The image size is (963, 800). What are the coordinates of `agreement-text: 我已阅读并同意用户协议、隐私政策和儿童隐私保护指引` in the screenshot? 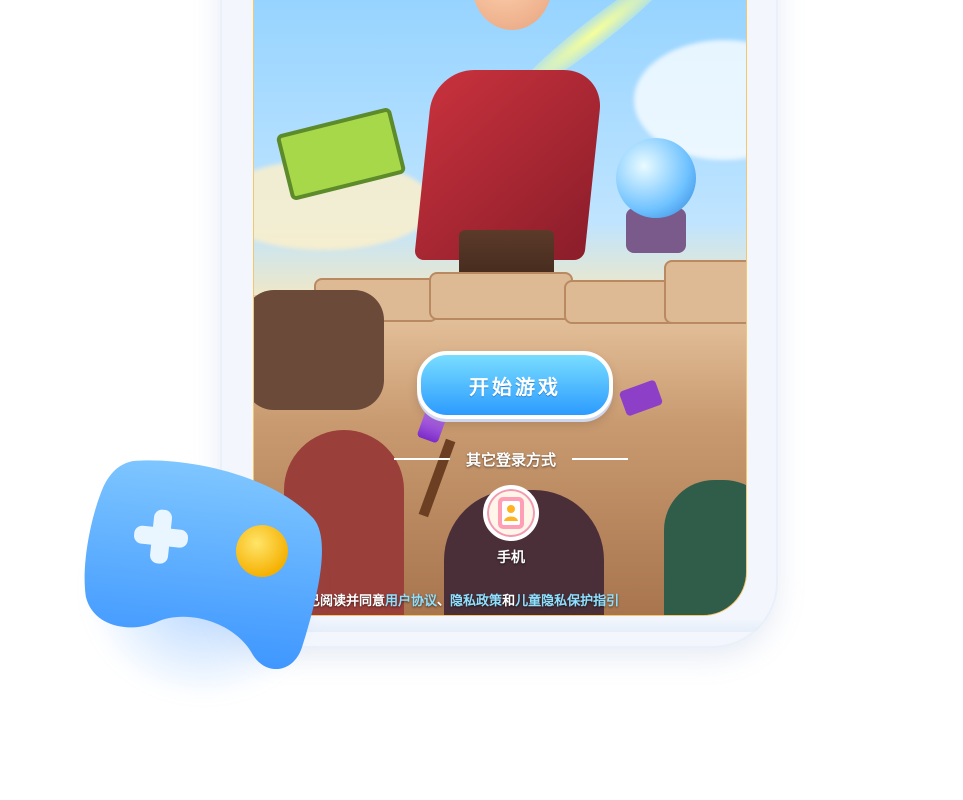 It's located at (520, 600).